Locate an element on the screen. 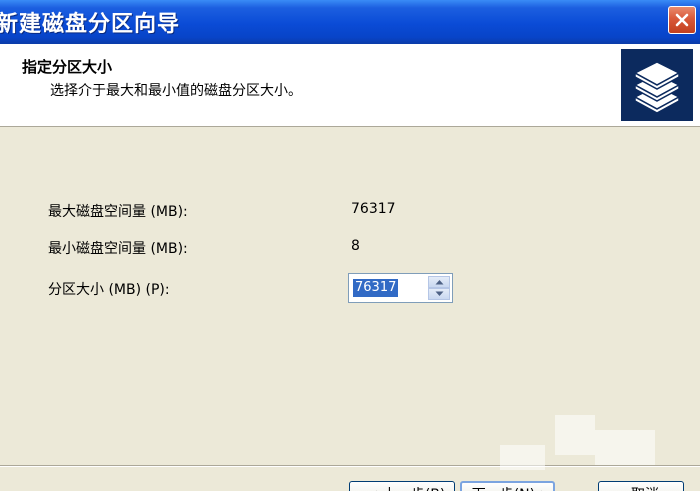 This screenshot has height=491, width=700. header-title: 指定分区大小 is located at coordinates (67, 67).